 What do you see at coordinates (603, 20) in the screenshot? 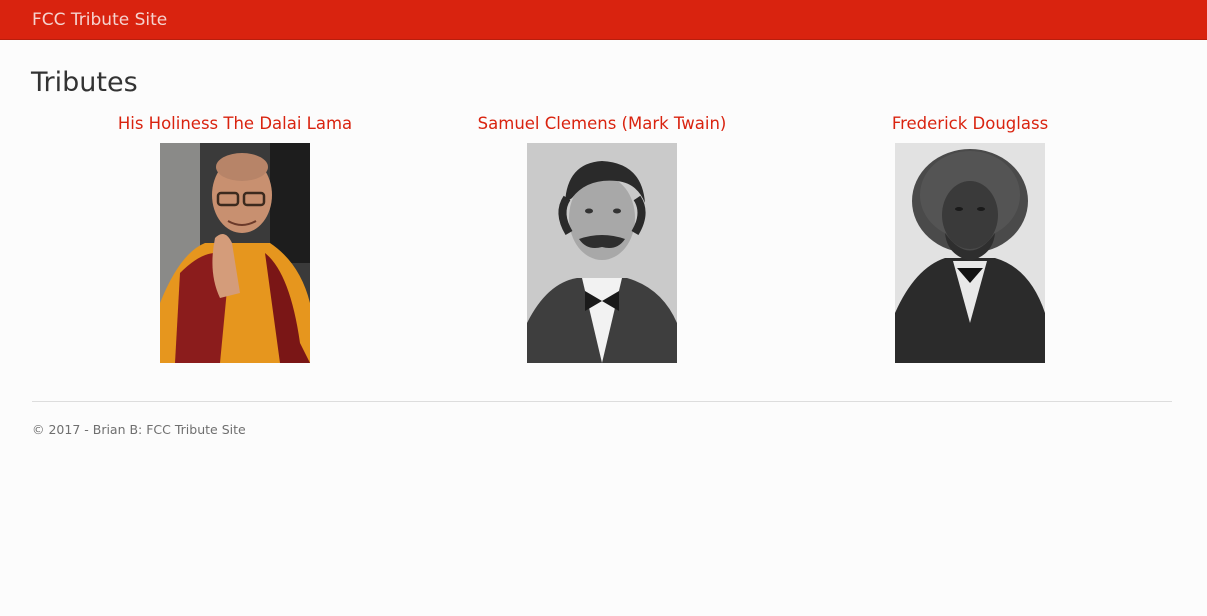
I see `navbar: FCC Tribute Site` at bounding box center [603, 20].